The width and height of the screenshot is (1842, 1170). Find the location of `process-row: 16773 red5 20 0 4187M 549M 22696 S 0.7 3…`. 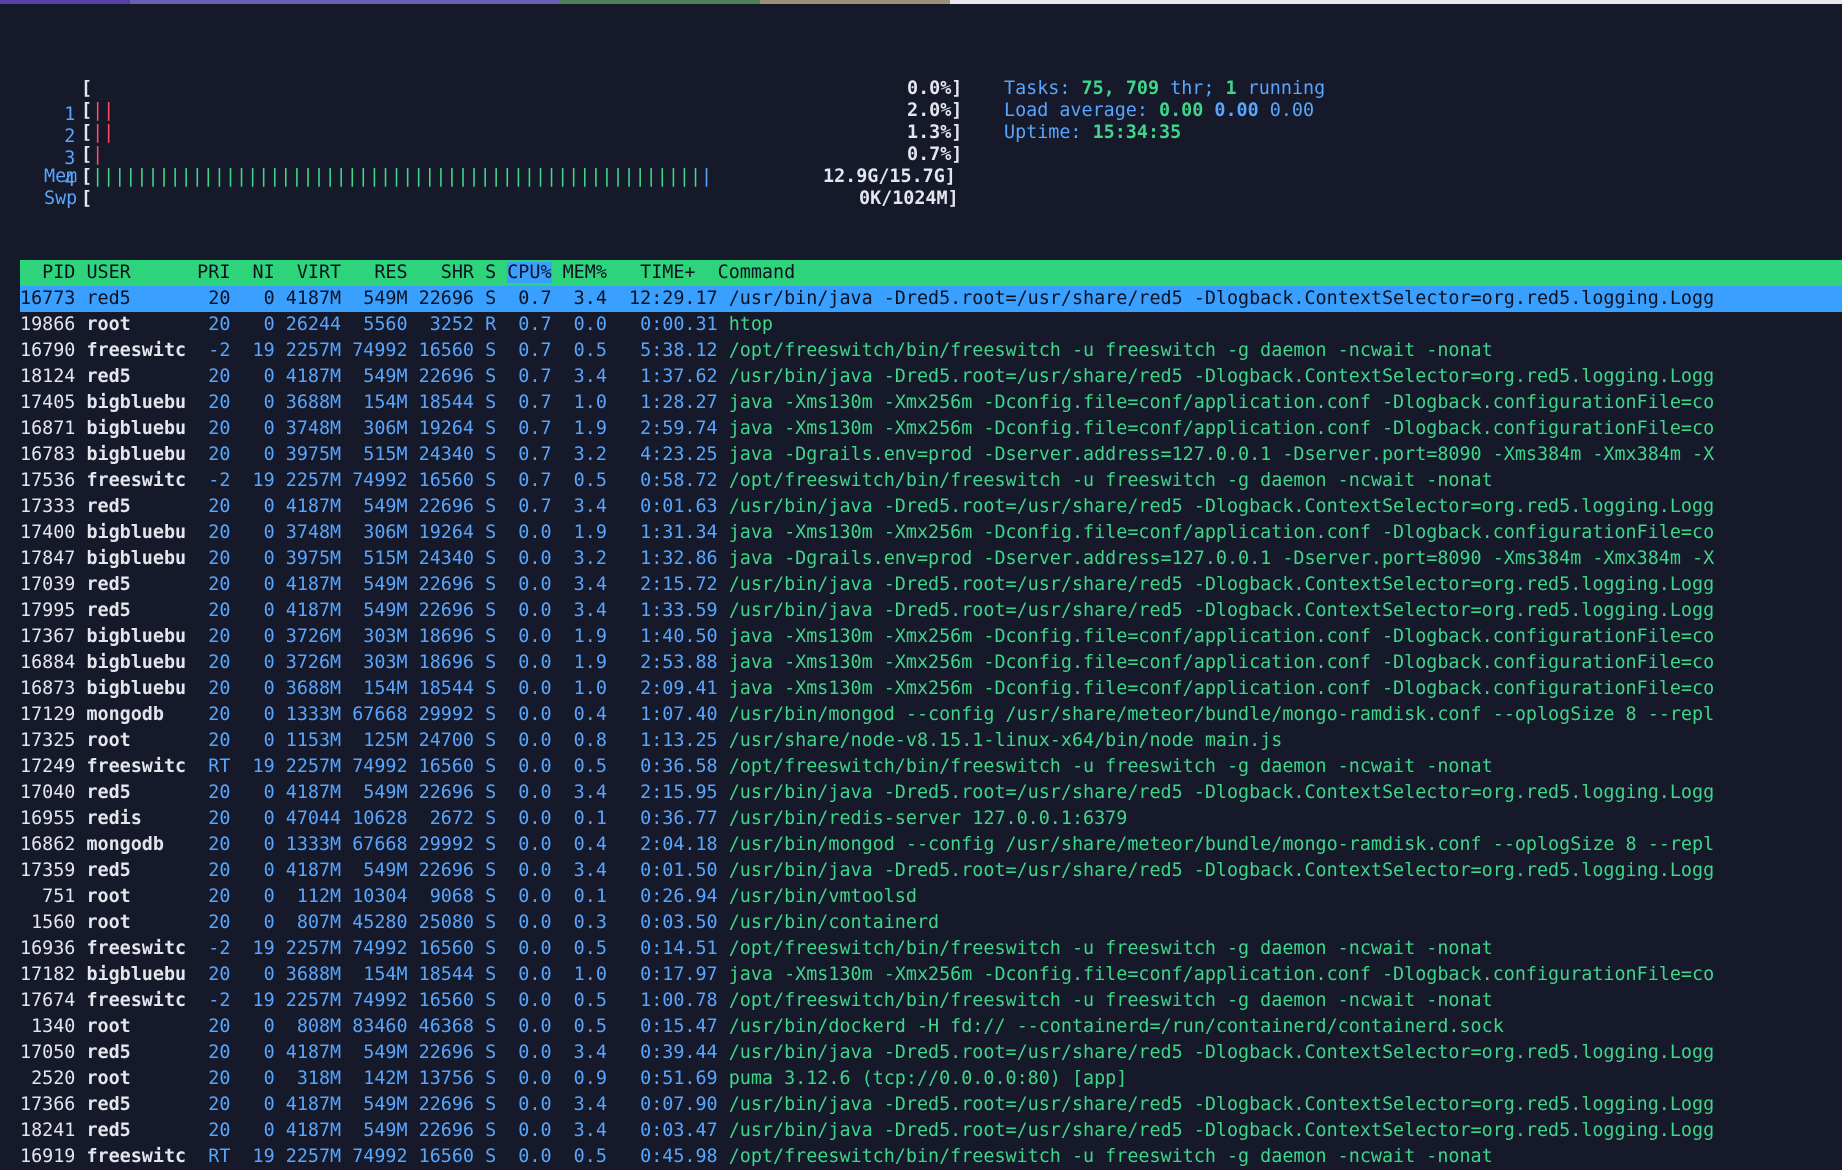

process-row: 16773 red5 20 0 4187M 549M 22696 S 0.7 3… is located at coordinates (931, 299).